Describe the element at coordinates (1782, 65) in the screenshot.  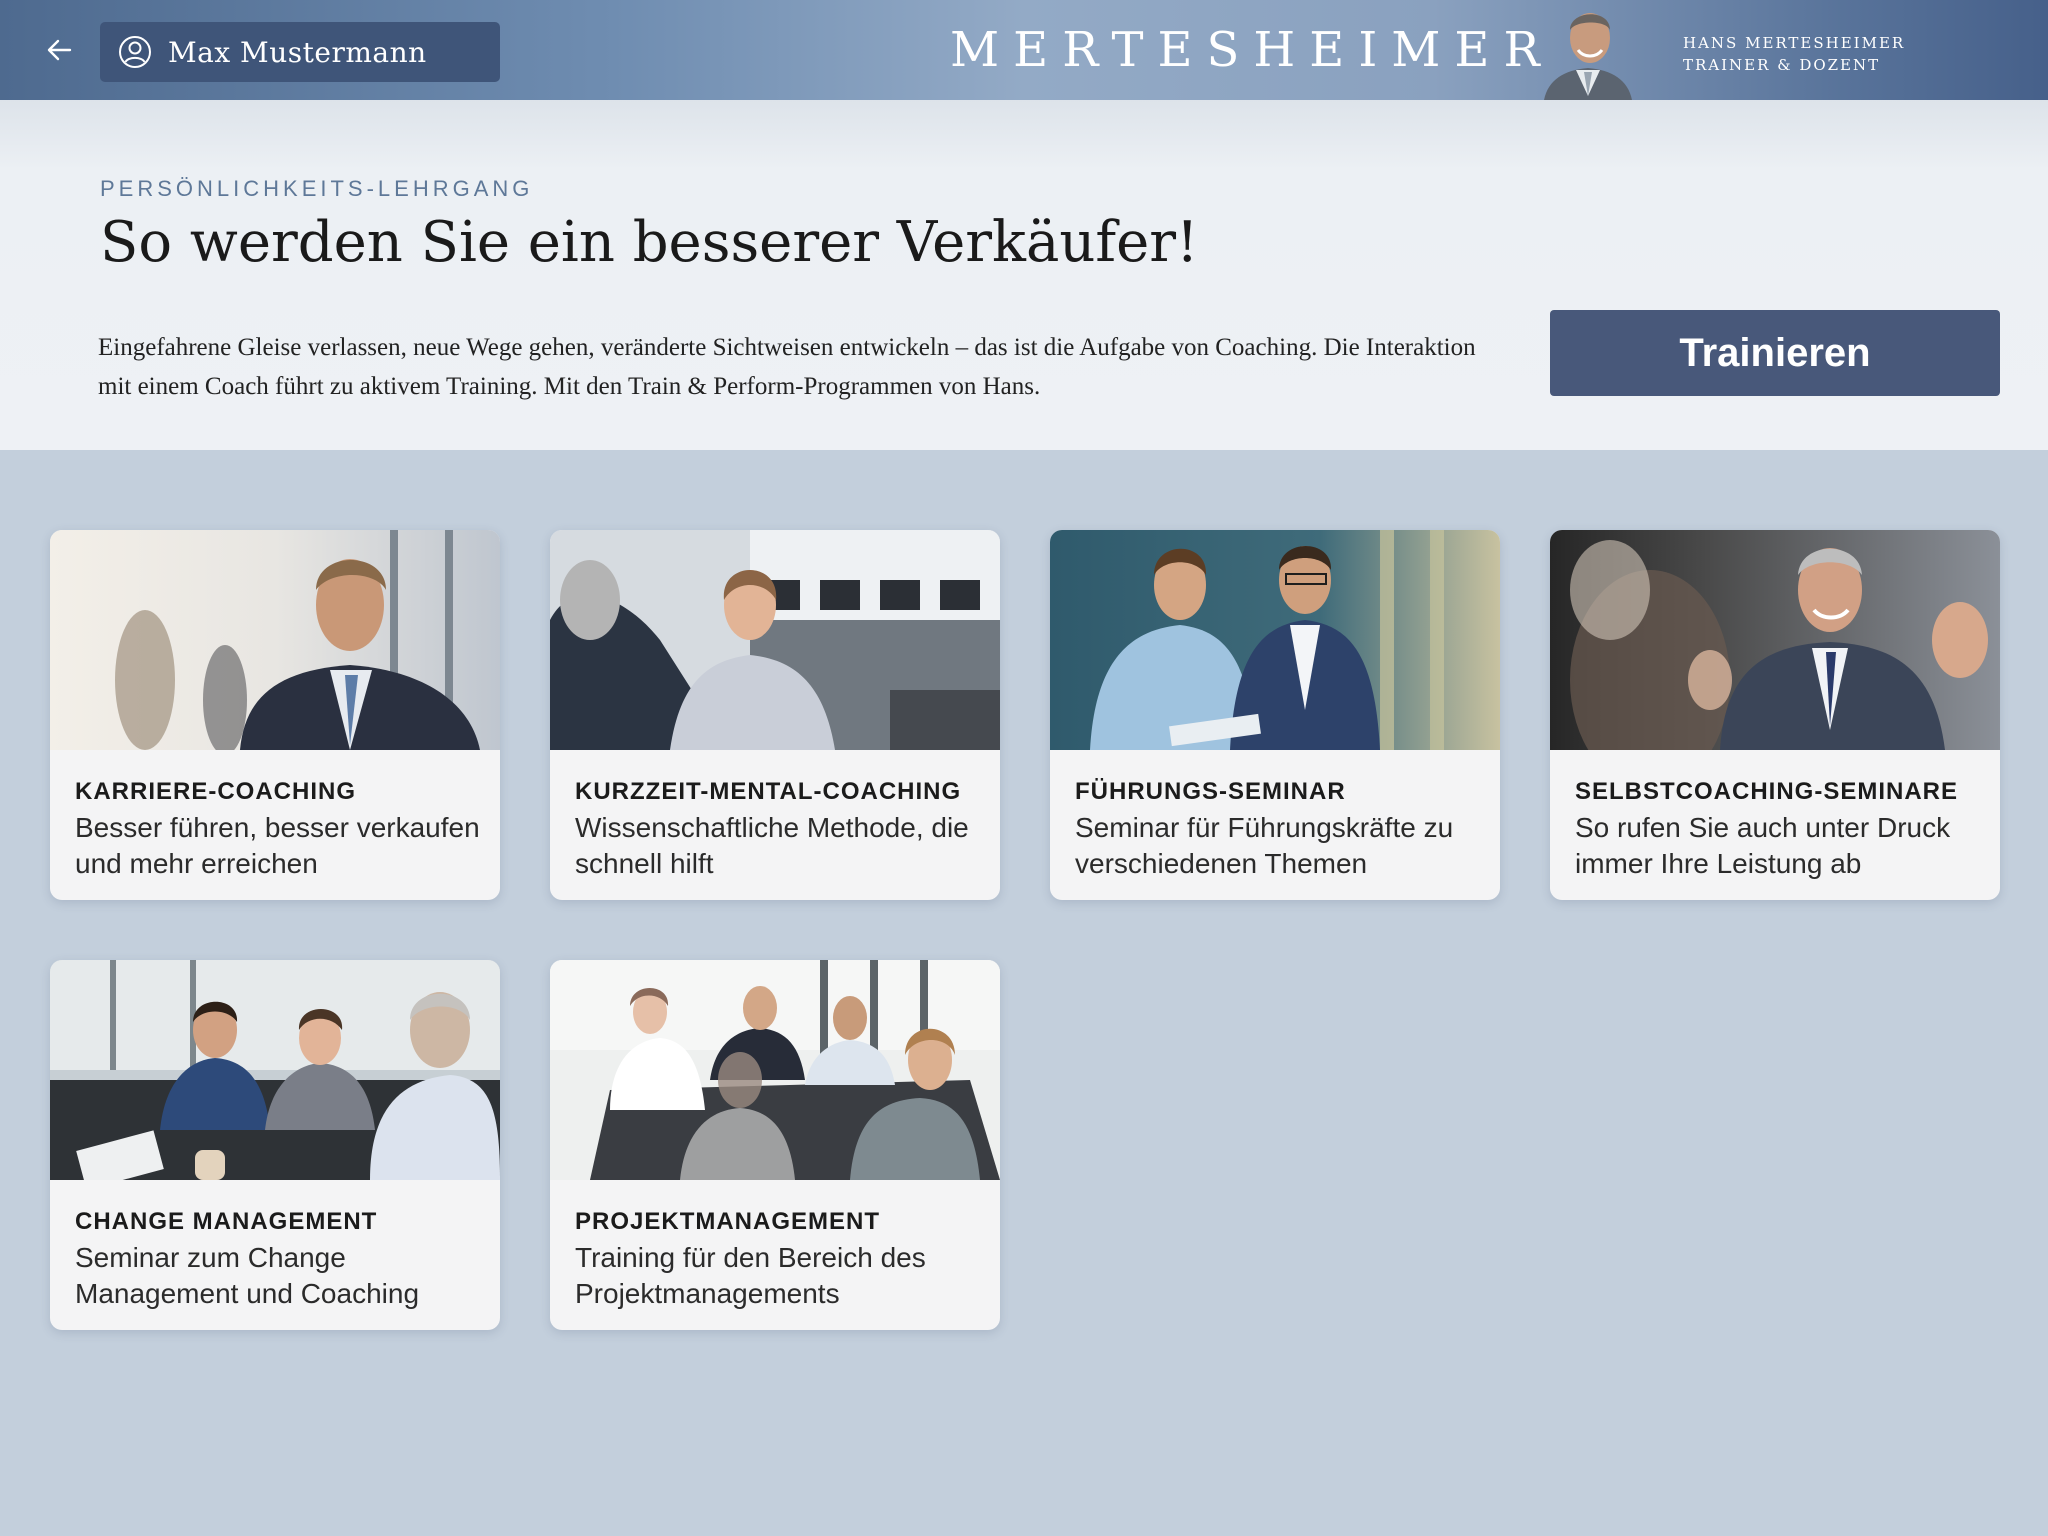
I see `trainer-role: TRAINER & DOZENT` at that location.